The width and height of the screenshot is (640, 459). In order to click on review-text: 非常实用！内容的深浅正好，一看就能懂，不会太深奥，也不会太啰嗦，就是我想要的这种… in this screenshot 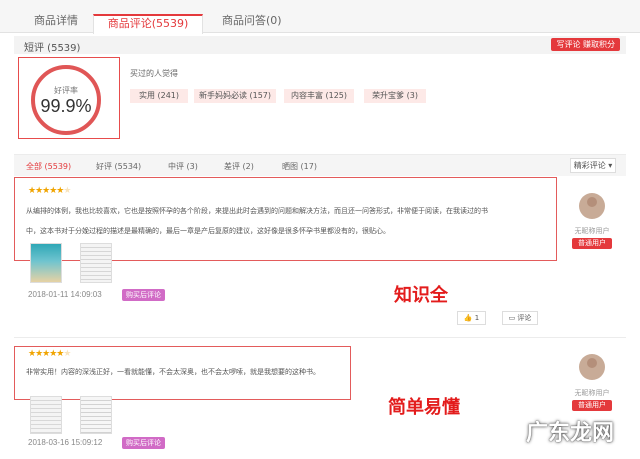, I will do `click(187, 372)`.